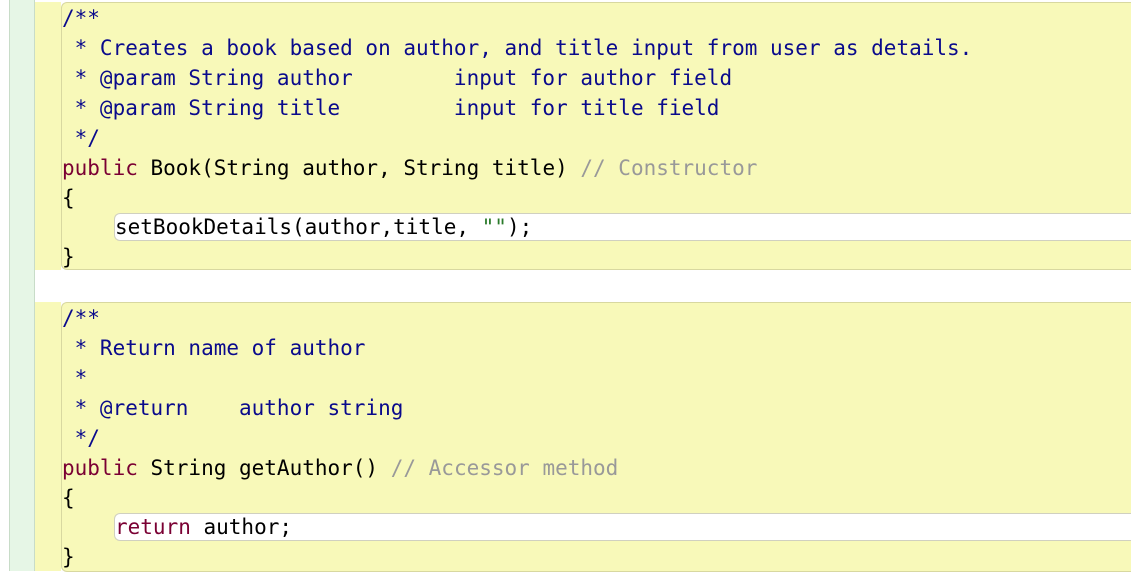 This screenshot has width=1131, height=572. What do you see at coordinates (359, 168) in the screenshot?
I see `signature-text: Book(String author, String title)` at bounding box center [359, 168].